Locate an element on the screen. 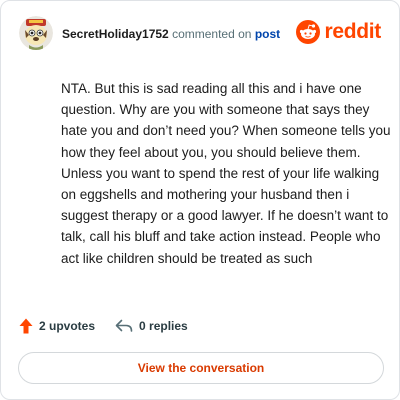  reddit-snoo-icon is located at coordinates (308, 32).